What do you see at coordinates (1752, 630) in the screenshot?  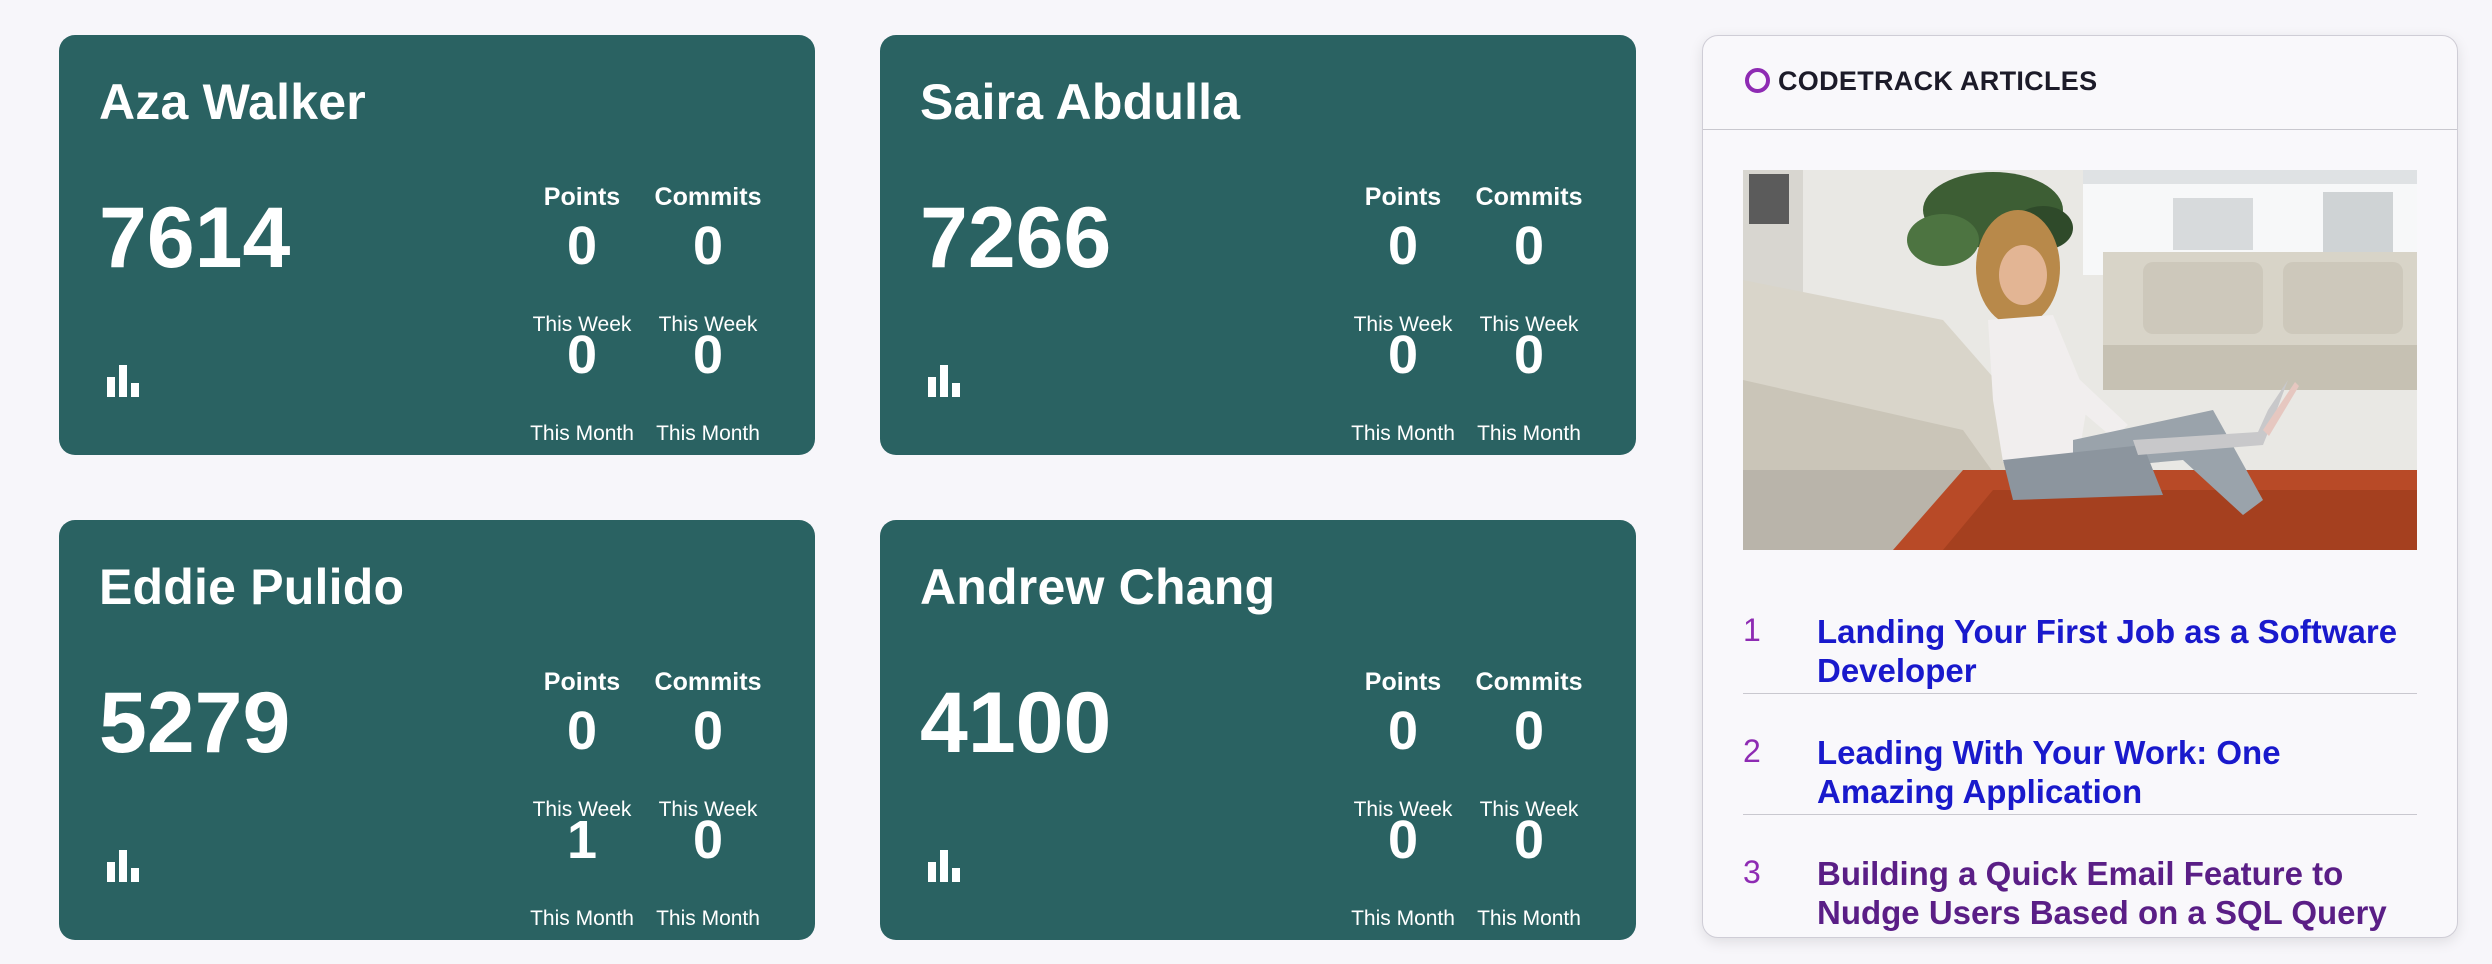 I see `article-number: 1` at bounding box center [1752, 630].